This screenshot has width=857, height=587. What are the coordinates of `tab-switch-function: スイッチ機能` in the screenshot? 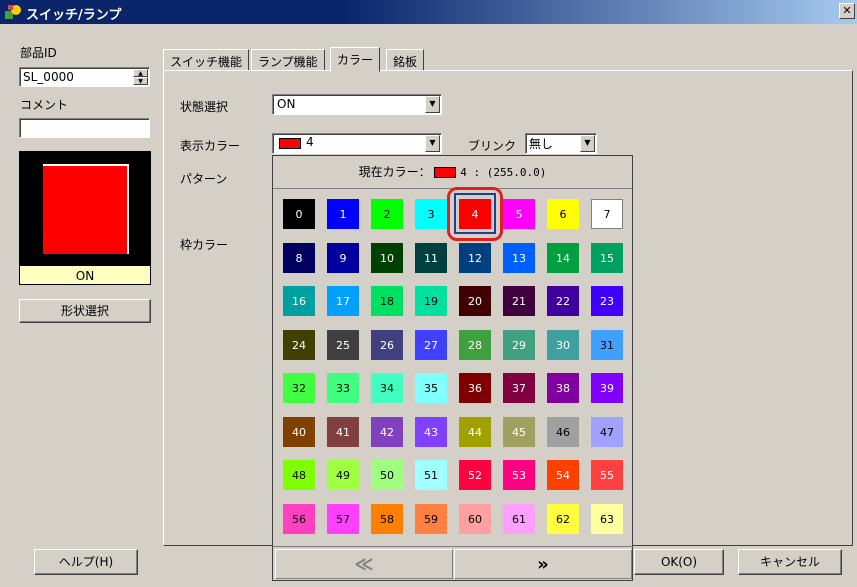 It's located at (206, 60).